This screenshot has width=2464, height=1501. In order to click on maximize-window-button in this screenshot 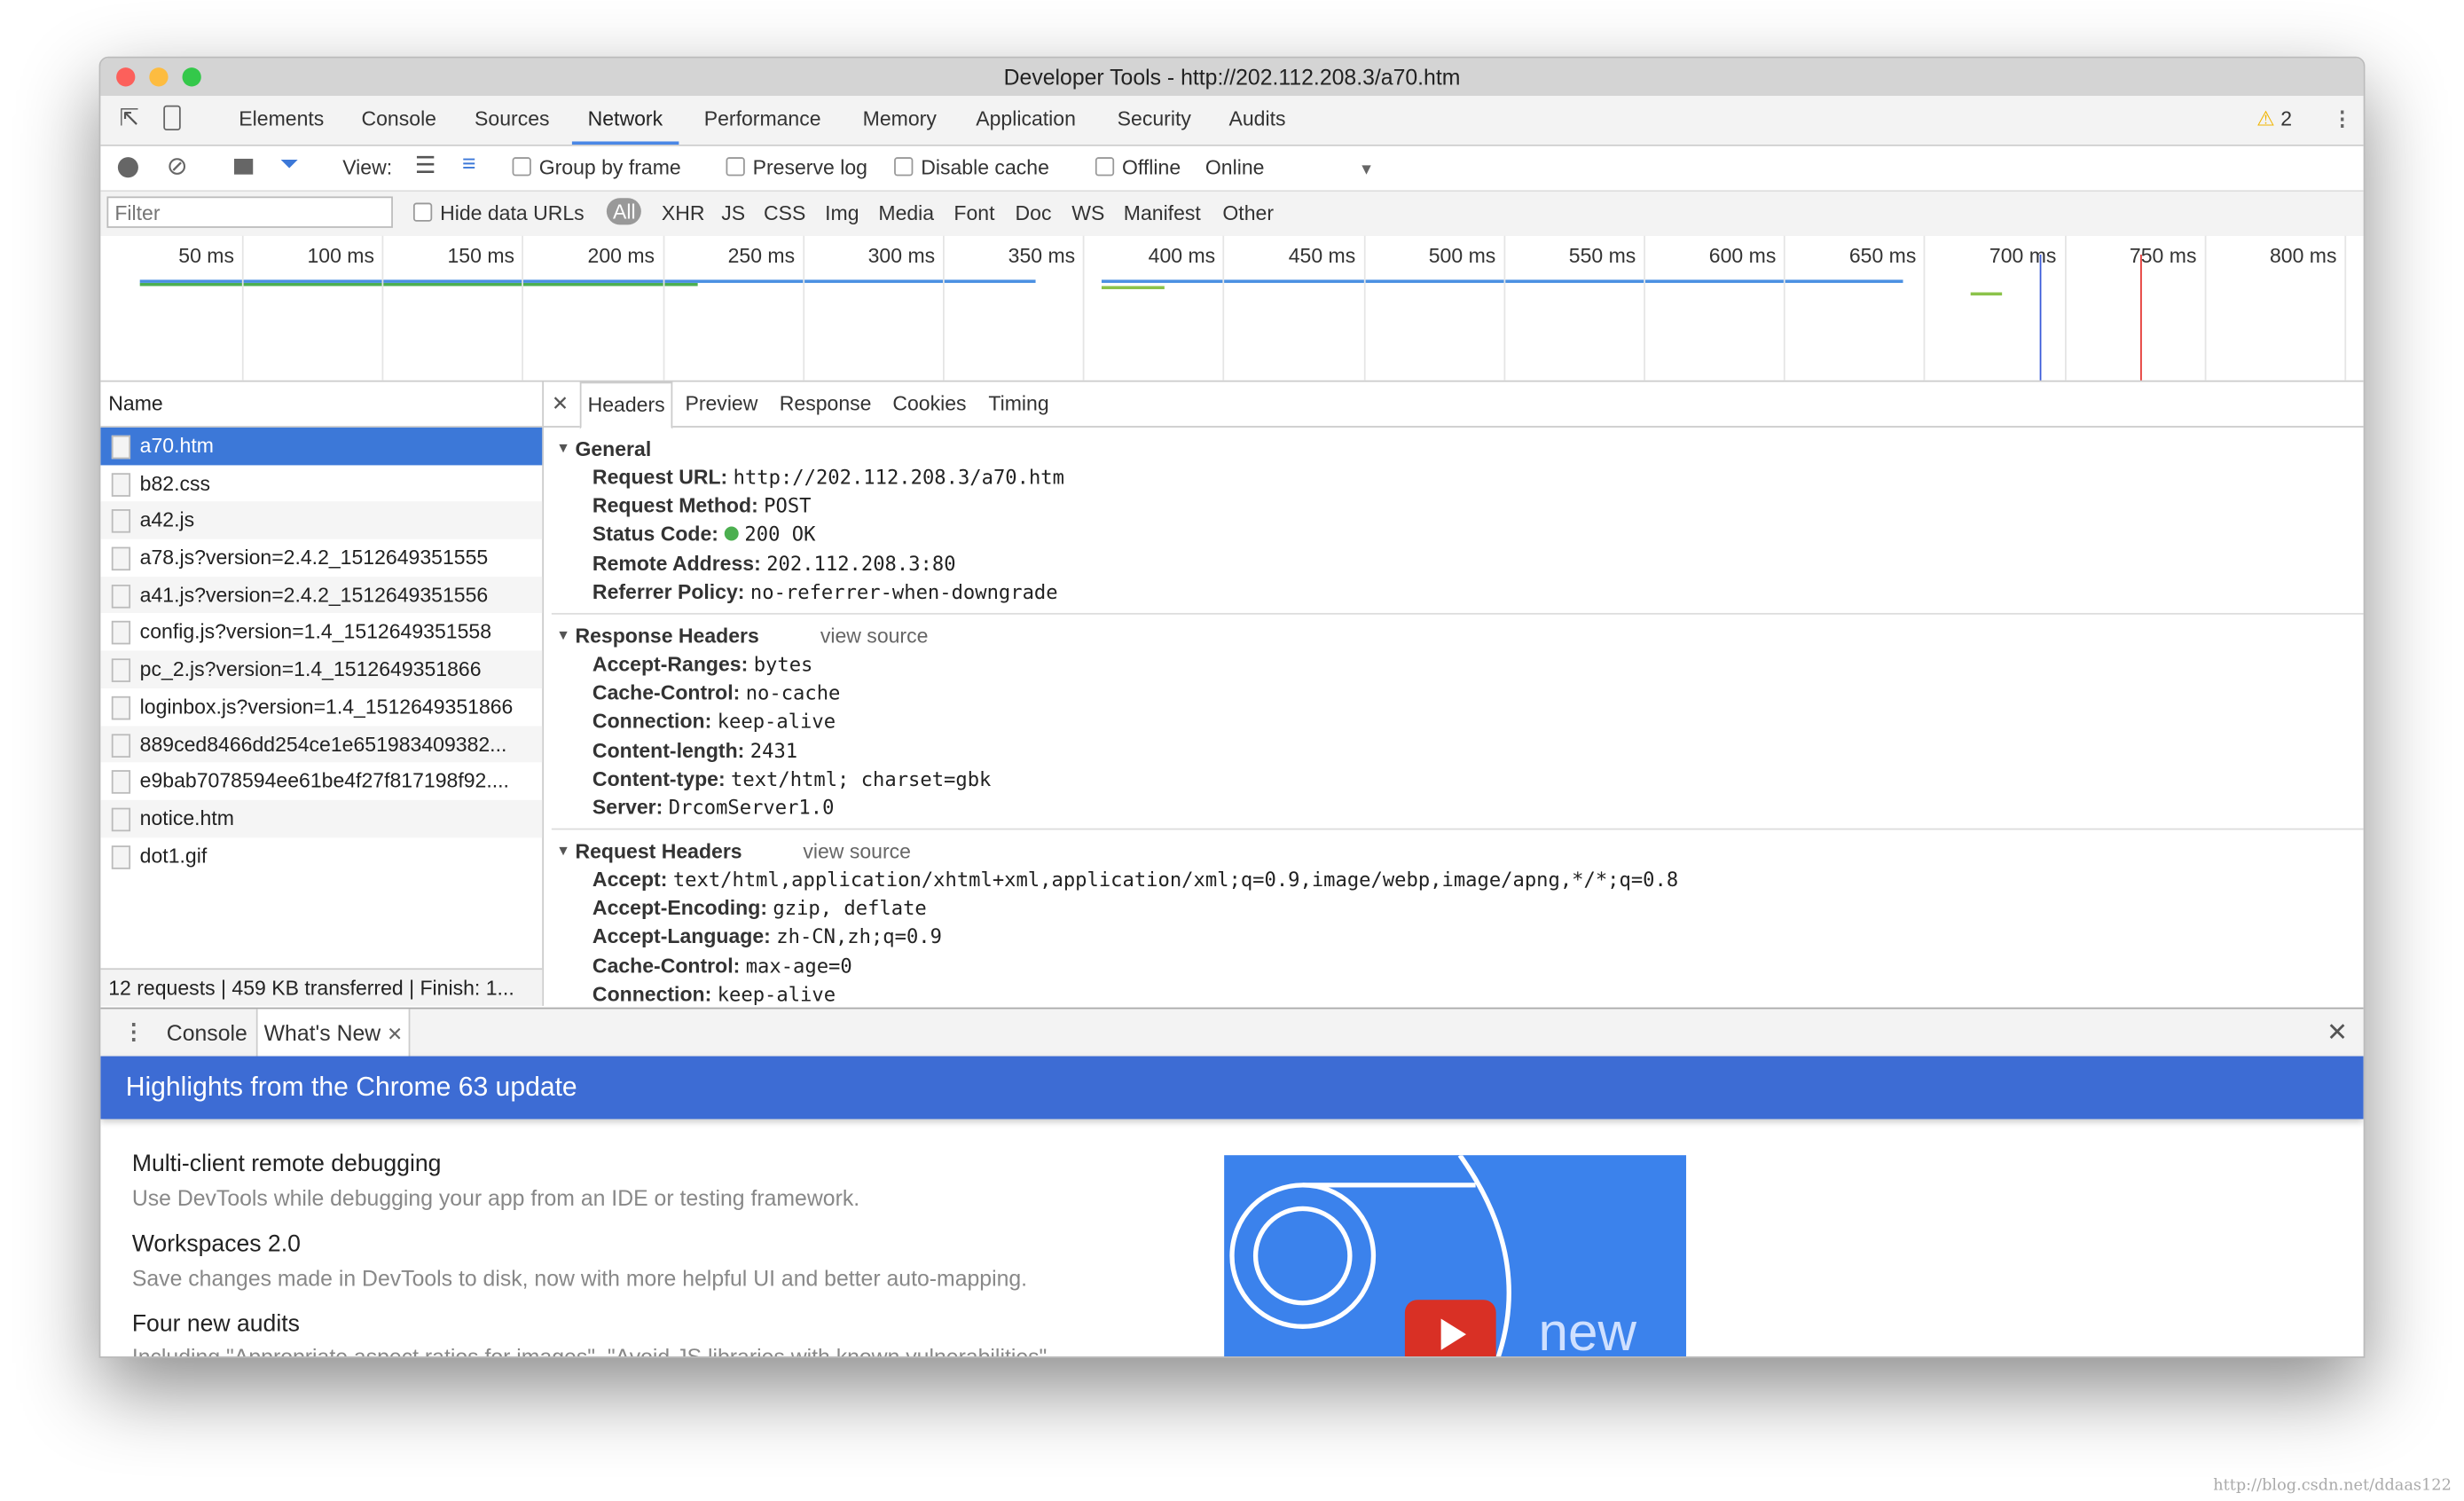, I will do `click(191, 77)`.